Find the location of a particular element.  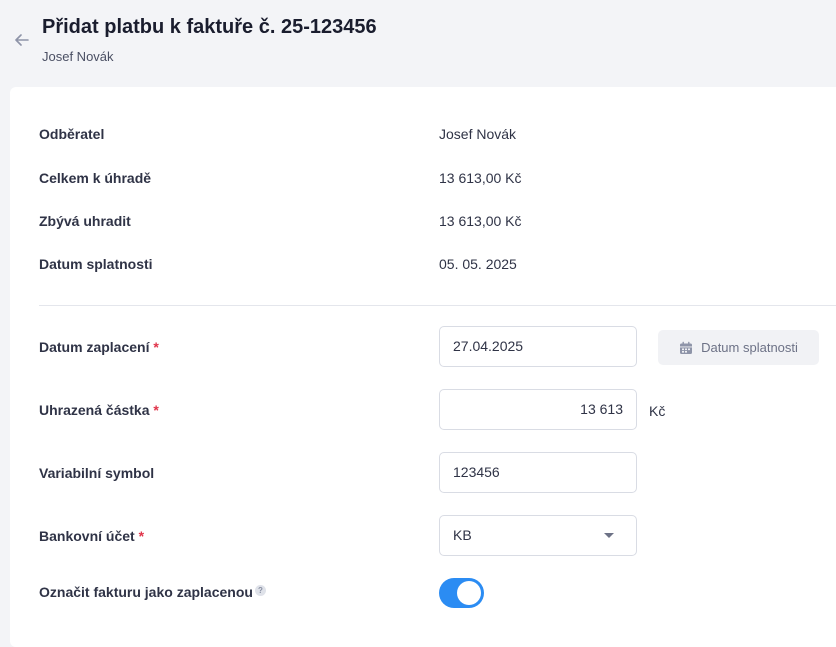

amount-input: 13 613 is located at coordinates (538, 409).